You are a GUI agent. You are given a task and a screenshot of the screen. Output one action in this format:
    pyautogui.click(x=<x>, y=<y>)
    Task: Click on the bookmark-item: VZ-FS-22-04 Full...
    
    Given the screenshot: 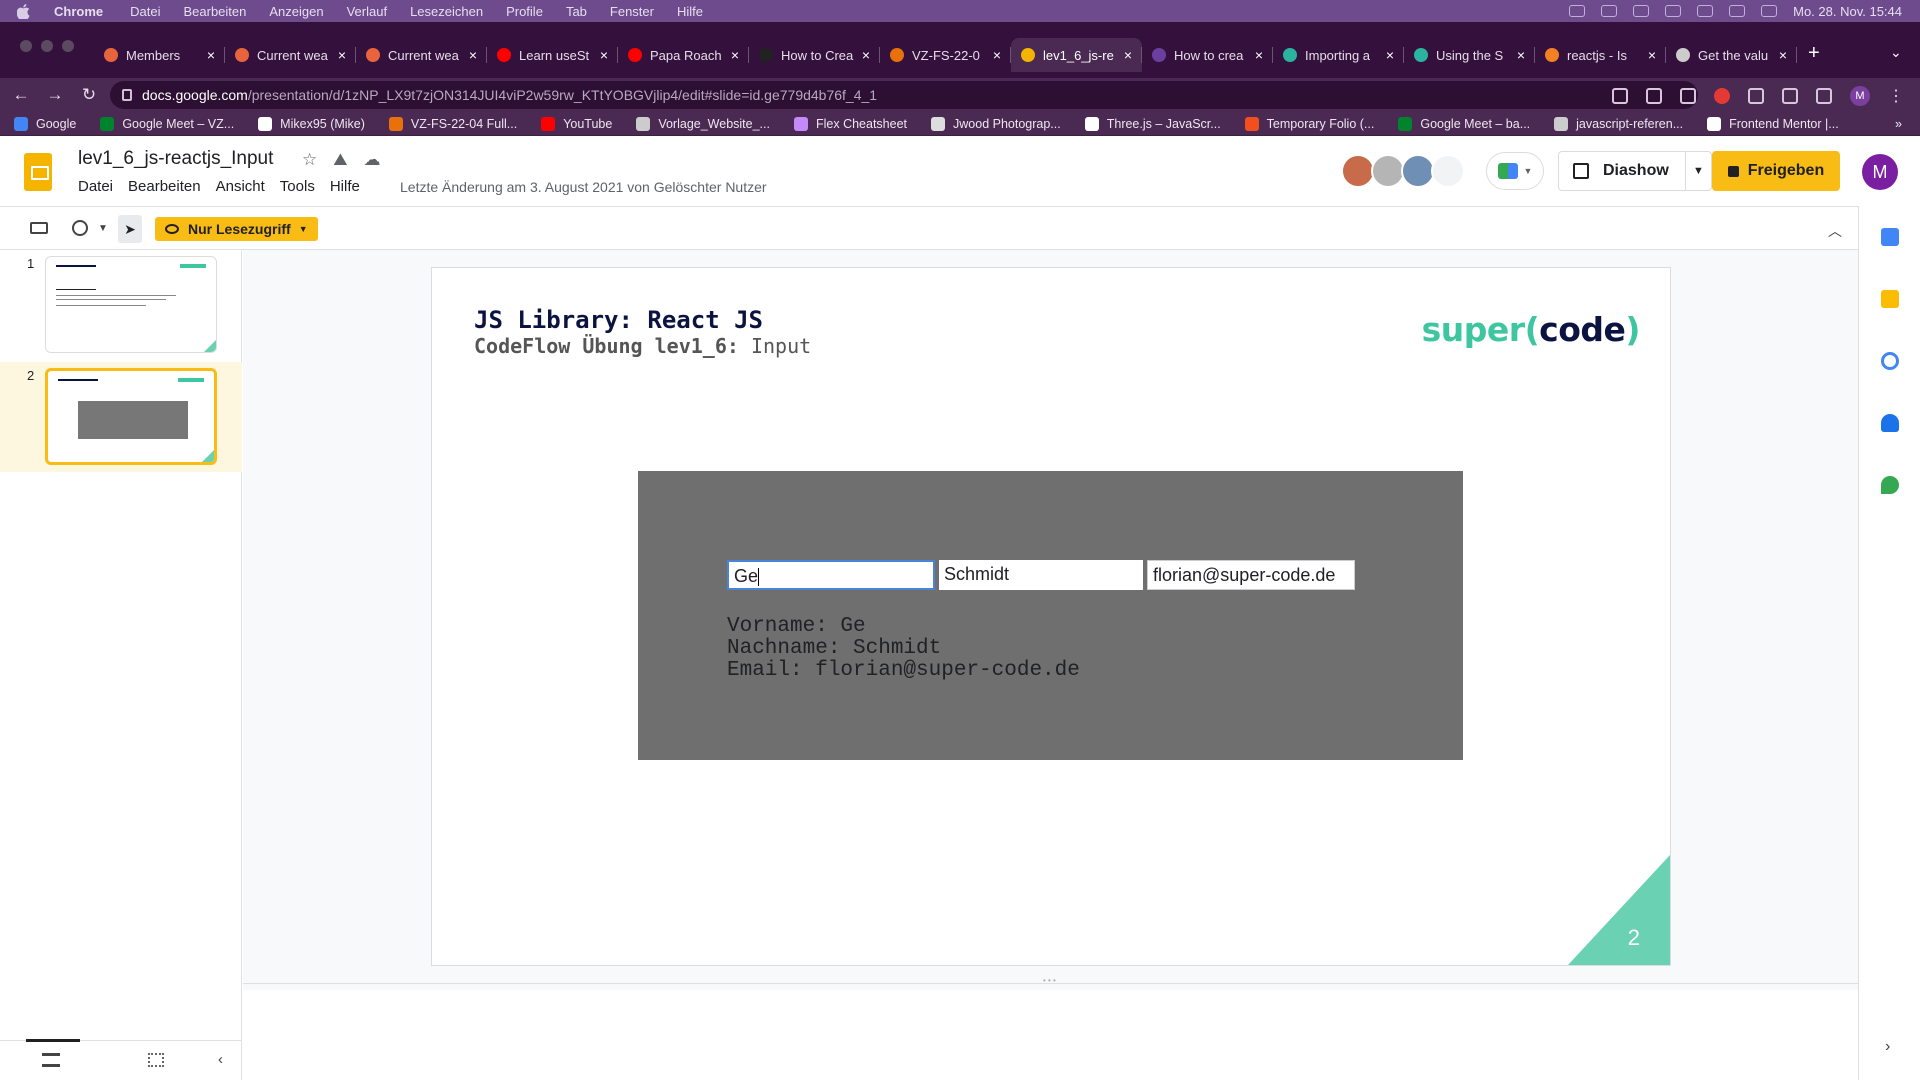 What is the action you would take?
    pyautogui.click(x=452, y=123)
    